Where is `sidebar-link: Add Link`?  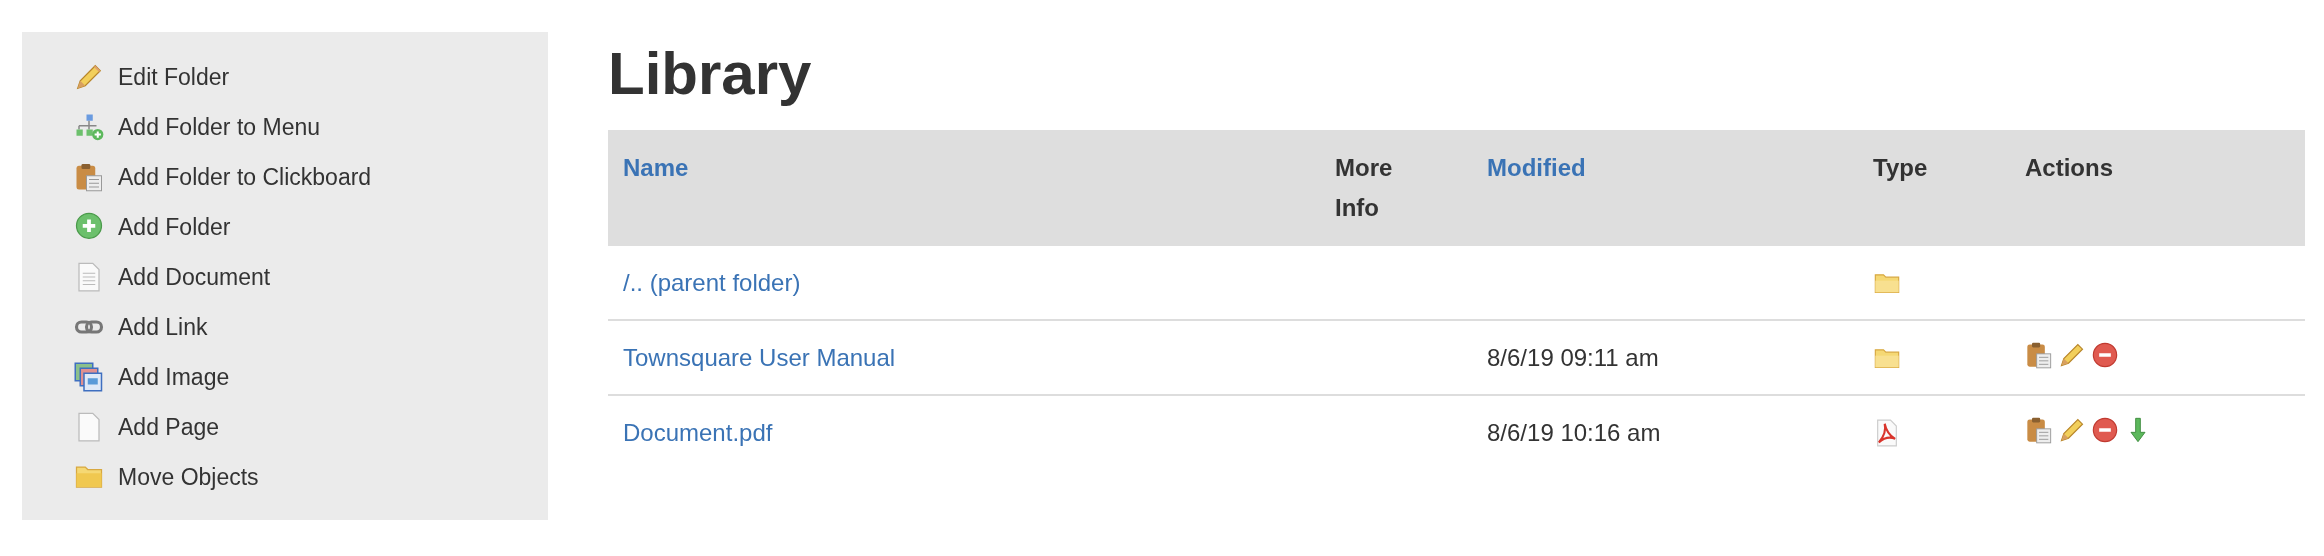
sidebar-link: Add Link is located at coordinates (141, 327).